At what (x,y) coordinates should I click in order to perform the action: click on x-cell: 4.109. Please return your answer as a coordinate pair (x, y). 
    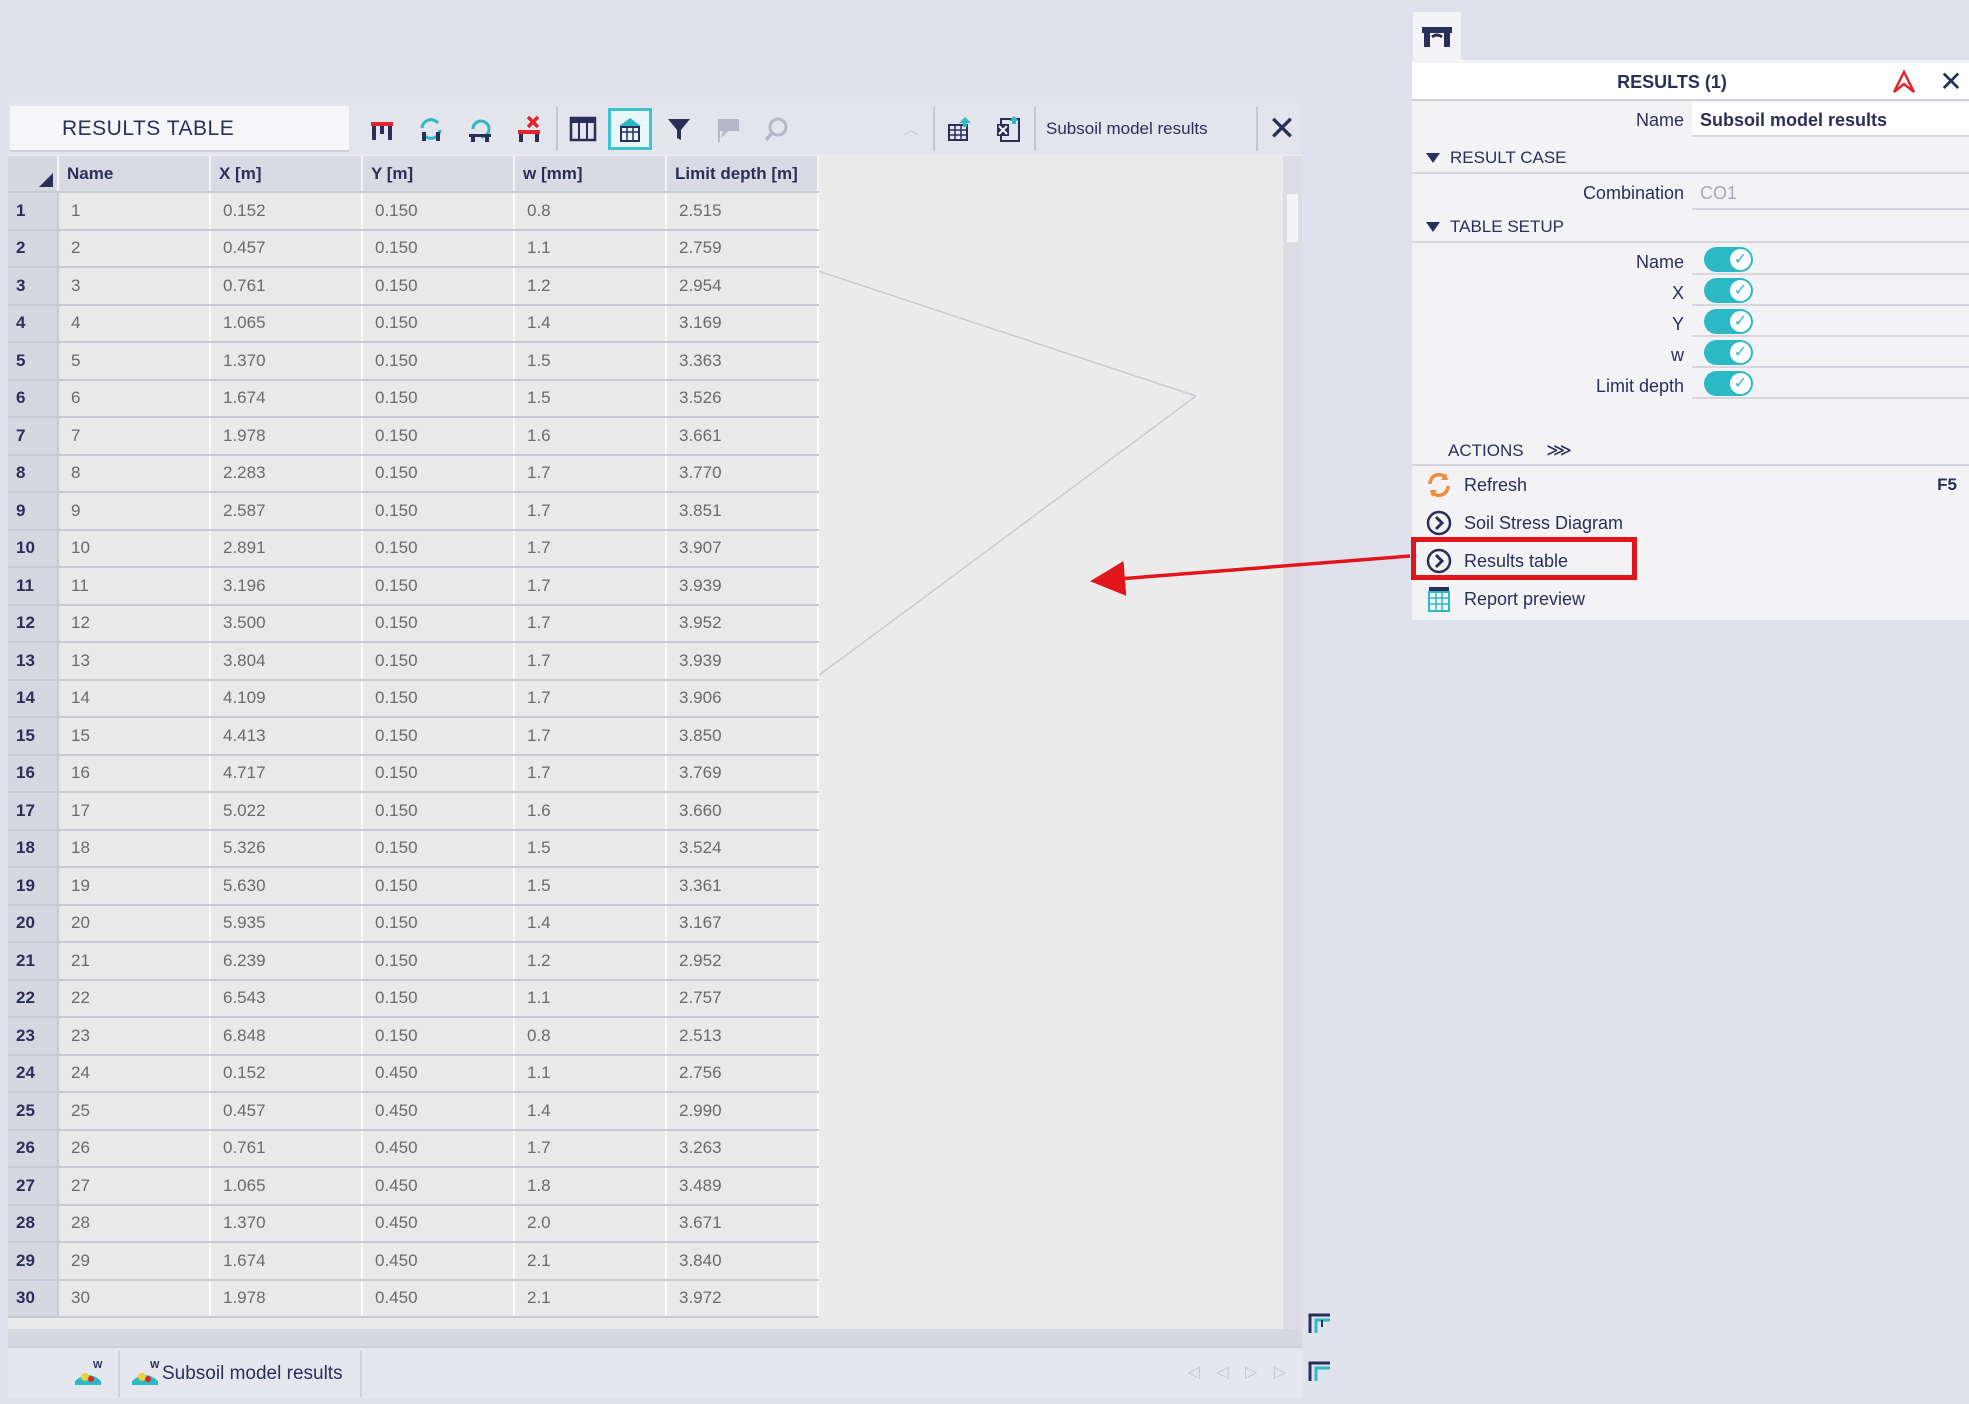
    Looking at the image, I should click on (286, 698).